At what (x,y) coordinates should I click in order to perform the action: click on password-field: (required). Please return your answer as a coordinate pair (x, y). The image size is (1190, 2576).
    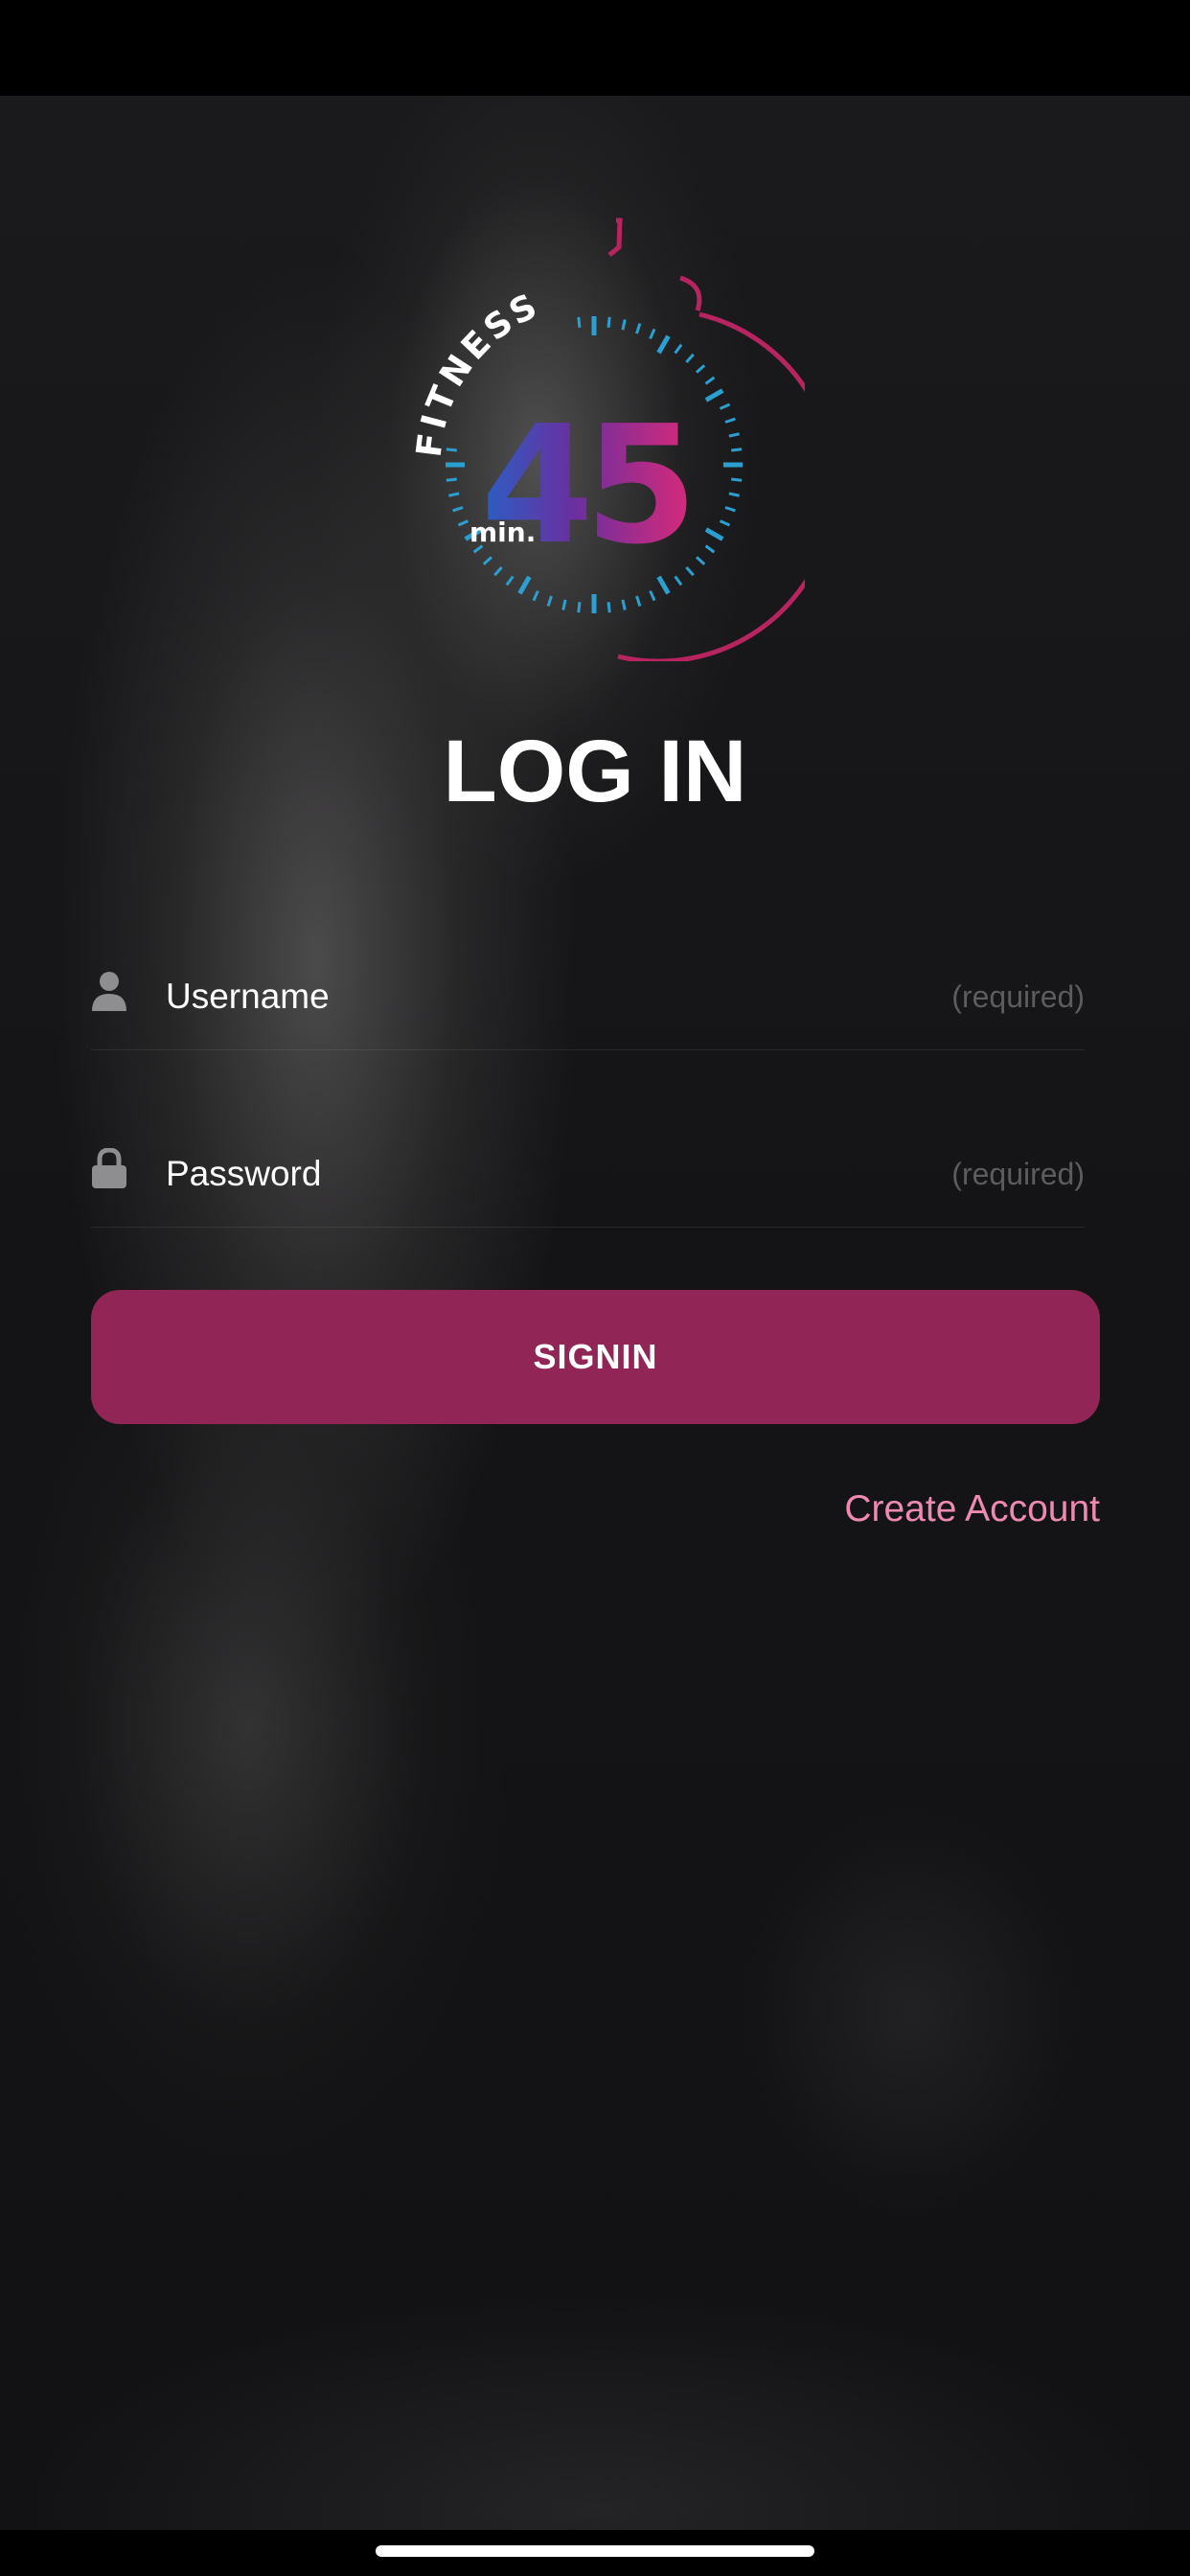
    Looking at the image, I should click on (588, 1174).